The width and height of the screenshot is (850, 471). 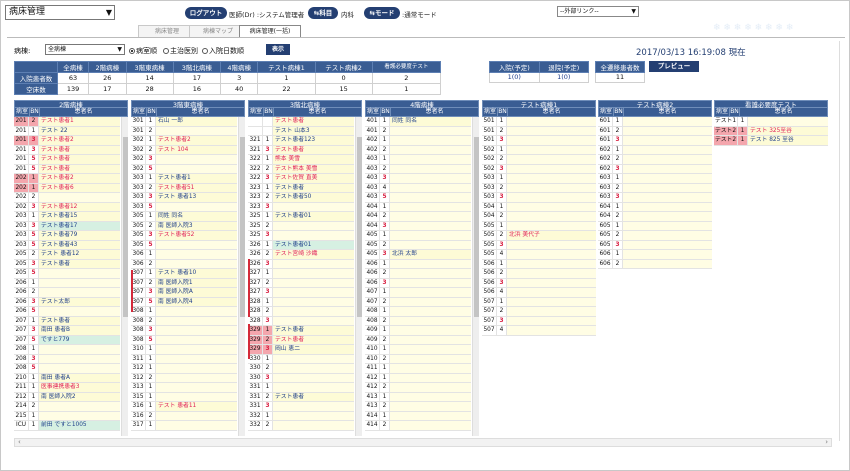 What do you see at coordinates (539, 255) in the screenshot?
I see `bed-row: 505 4` at bounding box center [539, 255].